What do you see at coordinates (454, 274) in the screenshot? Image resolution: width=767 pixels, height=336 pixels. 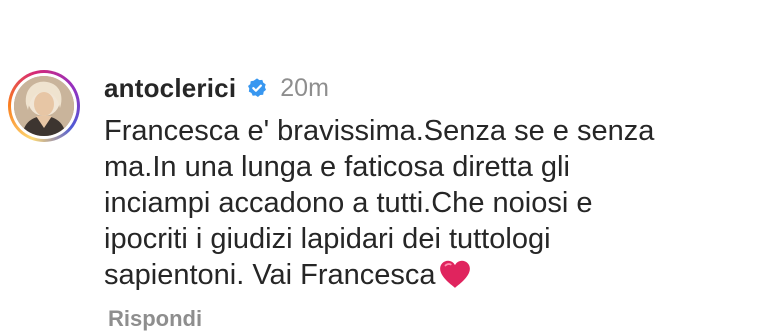 I see `heart-icon` at bounding box center [454, 274].